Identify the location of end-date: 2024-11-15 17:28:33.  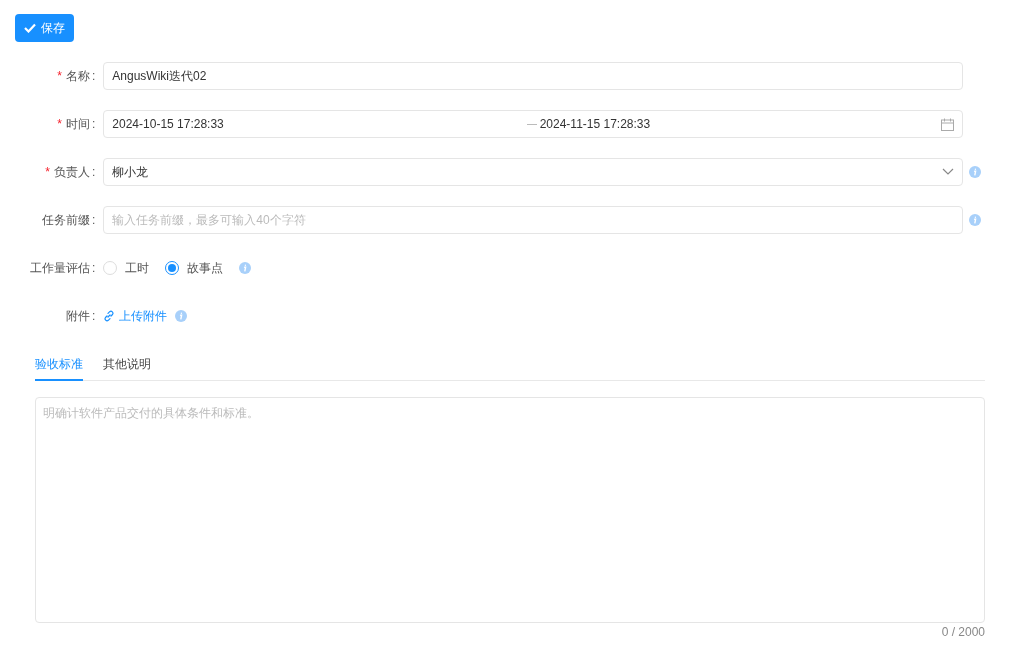
(595, 124).